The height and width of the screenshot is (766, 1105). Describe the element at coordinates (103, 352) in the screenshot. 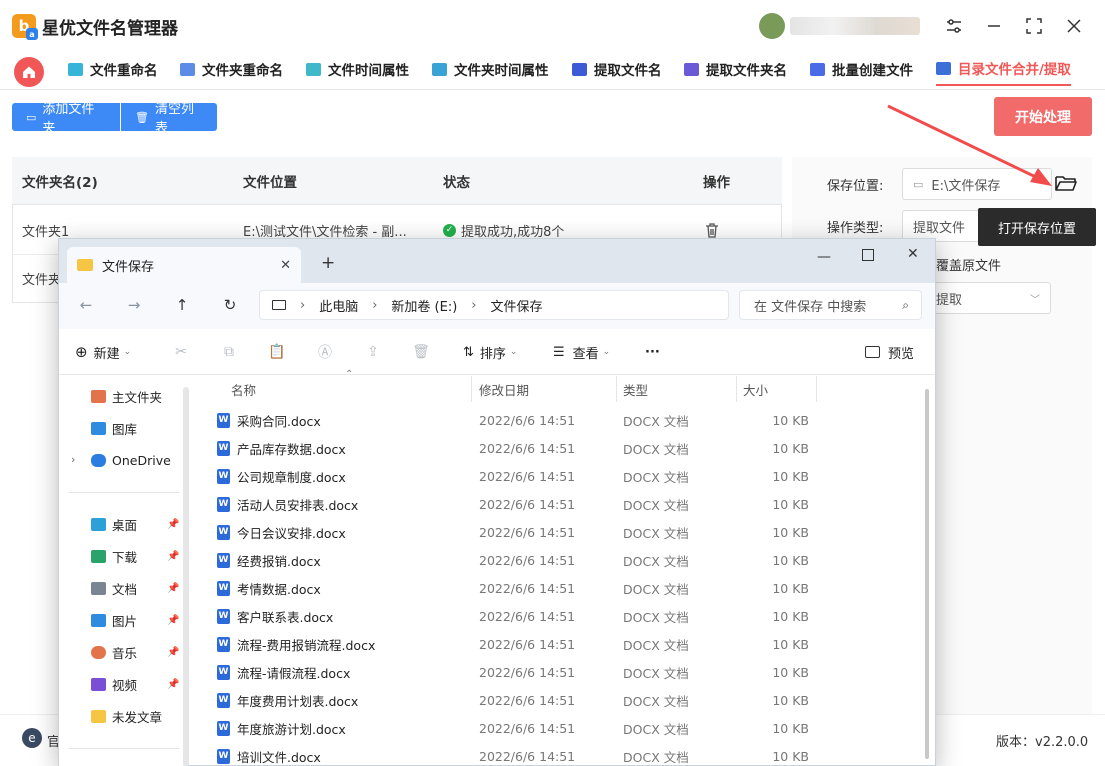

I see `new-button: ⊕ 新建 ⌄` at that location.